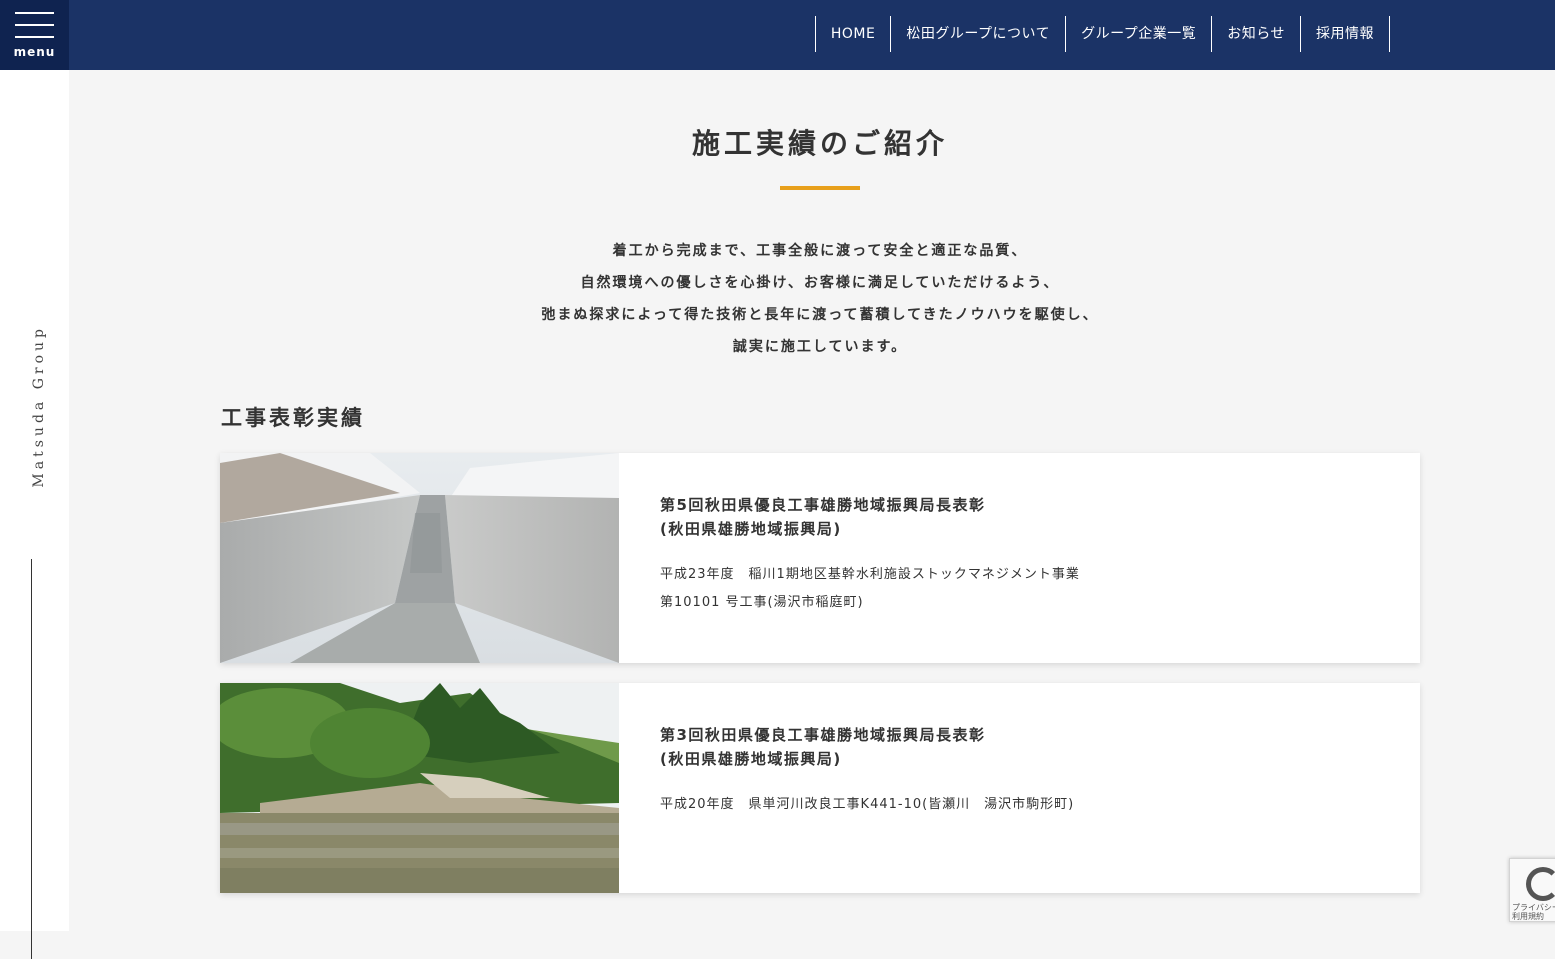 This screenshot has height=959, width=1555. I want to click on nav-news: お知らせ, so click(1256, 34).